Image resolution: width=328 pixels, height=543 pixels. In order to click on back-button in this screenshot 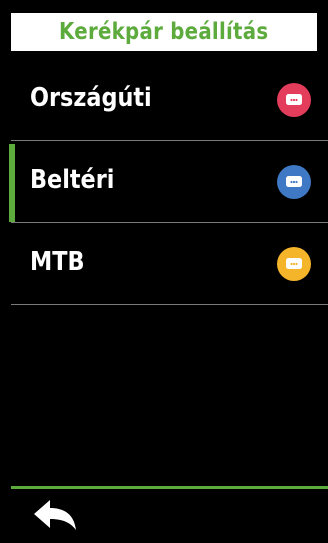, I will do `click(57, 518)`.